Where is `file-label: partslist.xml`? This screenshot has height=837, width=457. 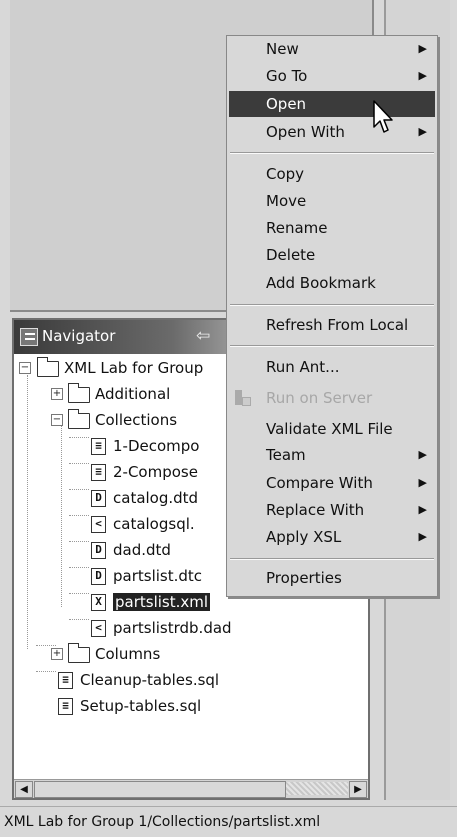
file-label: partslist.xml is located at coordinates (162, 602).